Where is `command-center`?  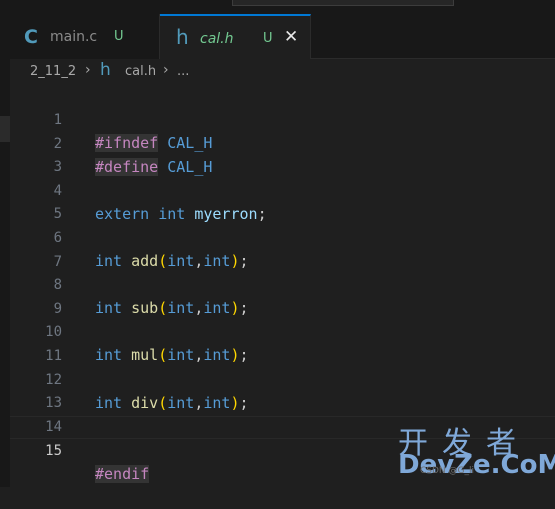 command-center is located at coordinates (343, 3).